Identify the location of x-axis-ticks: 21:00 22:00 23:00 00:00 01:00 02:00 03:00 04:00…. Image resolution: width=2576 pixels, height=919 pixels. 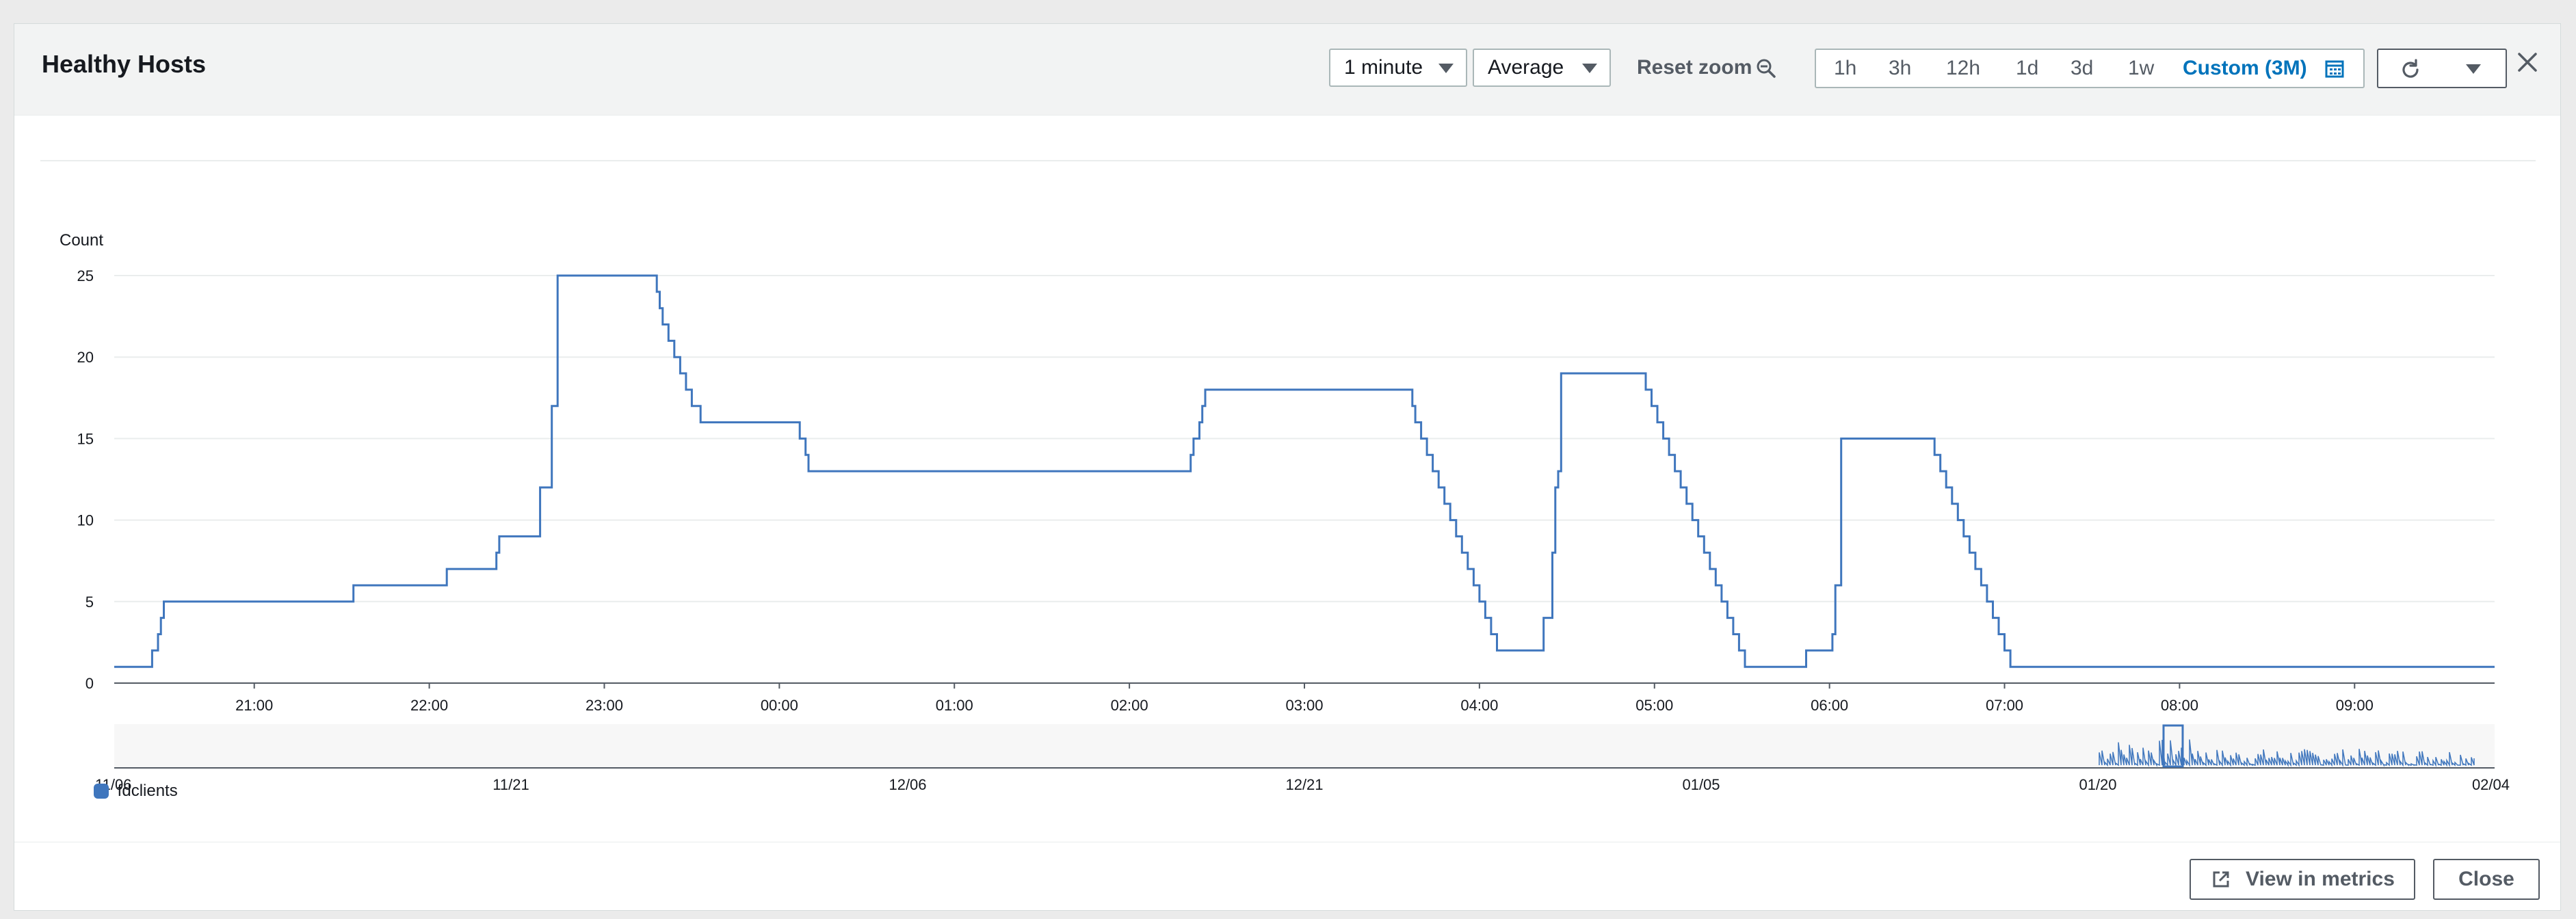
(1304, 698).